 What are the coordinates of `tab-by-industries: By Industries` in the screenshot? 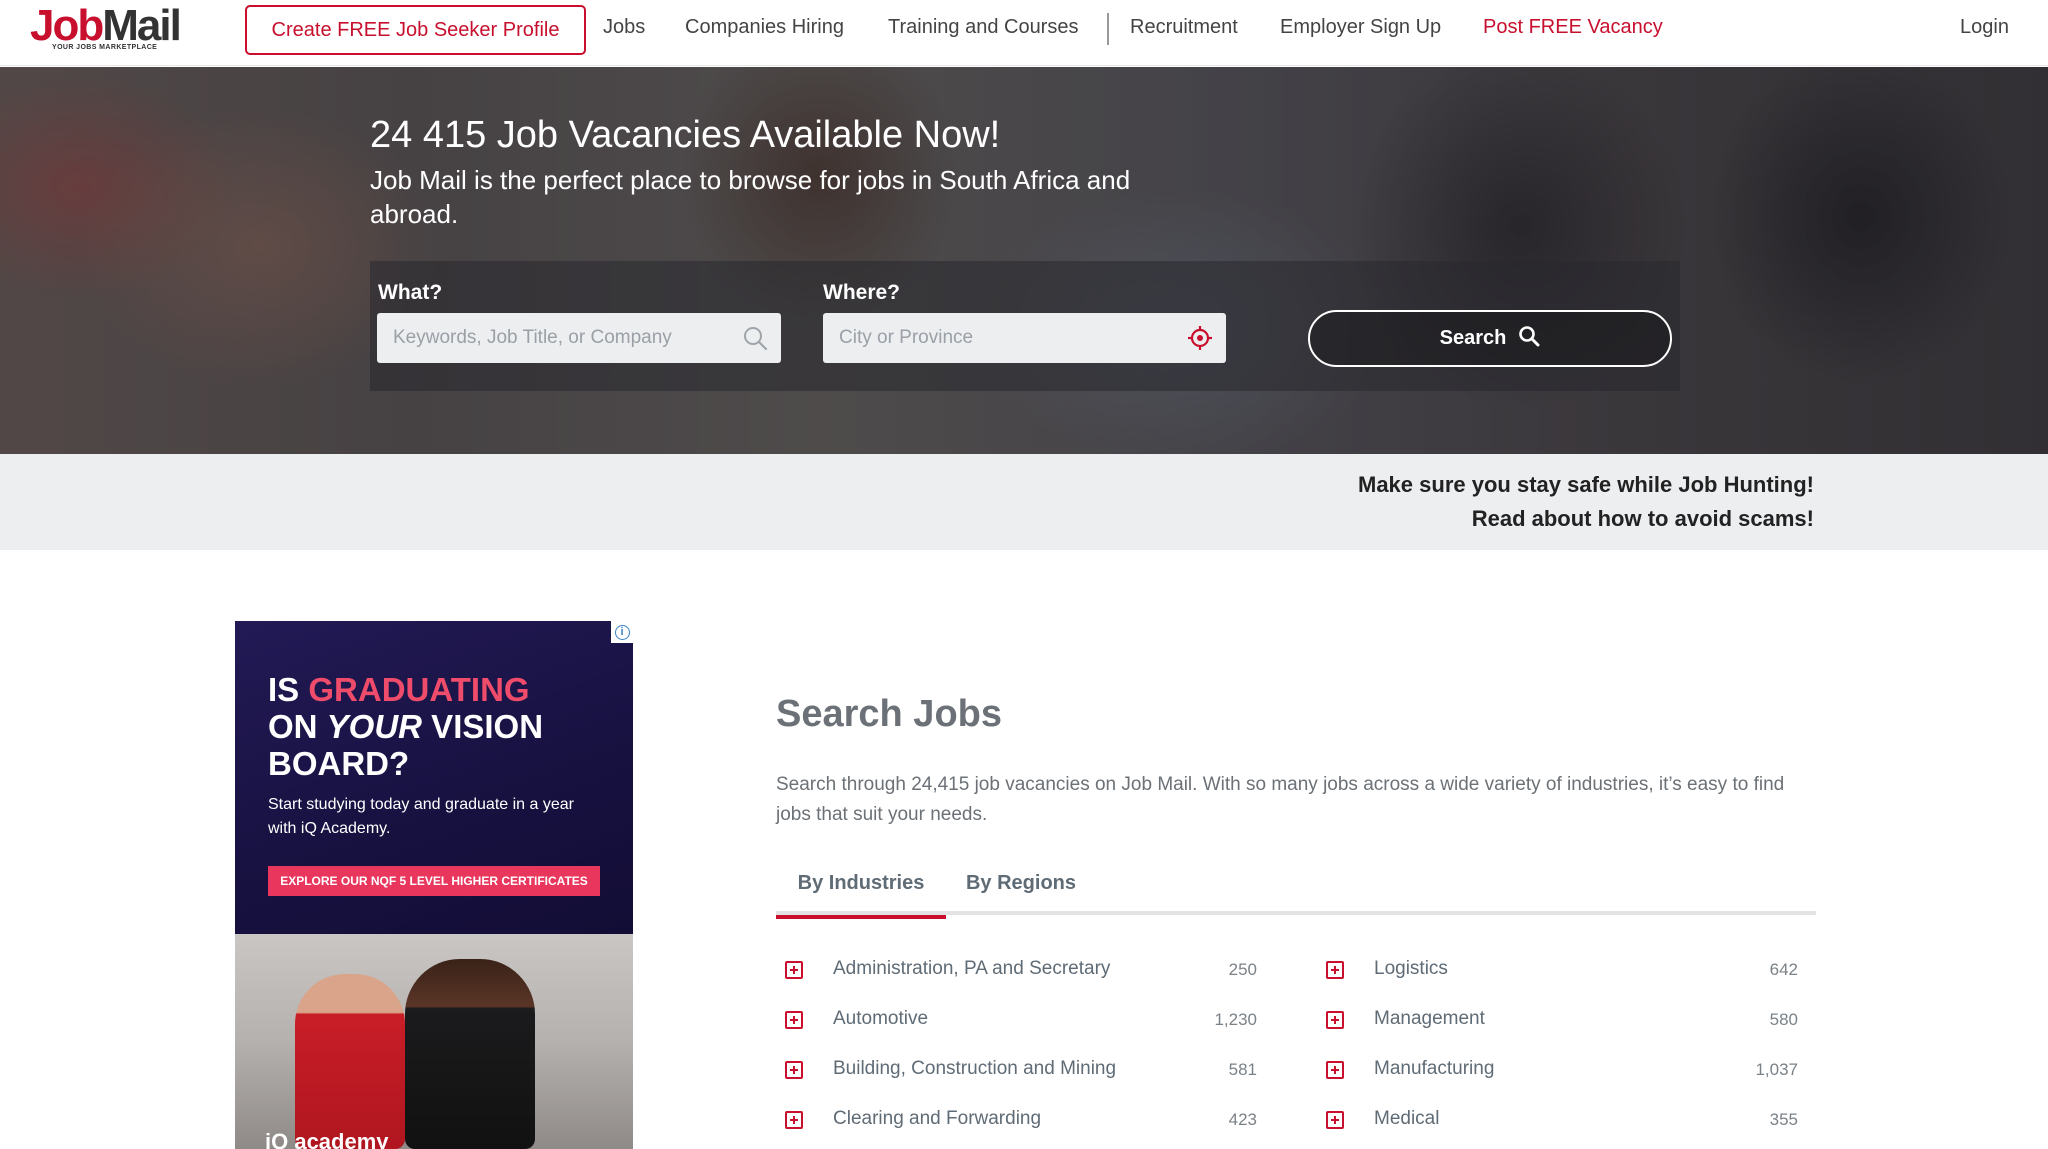 It's located at (861, 895).